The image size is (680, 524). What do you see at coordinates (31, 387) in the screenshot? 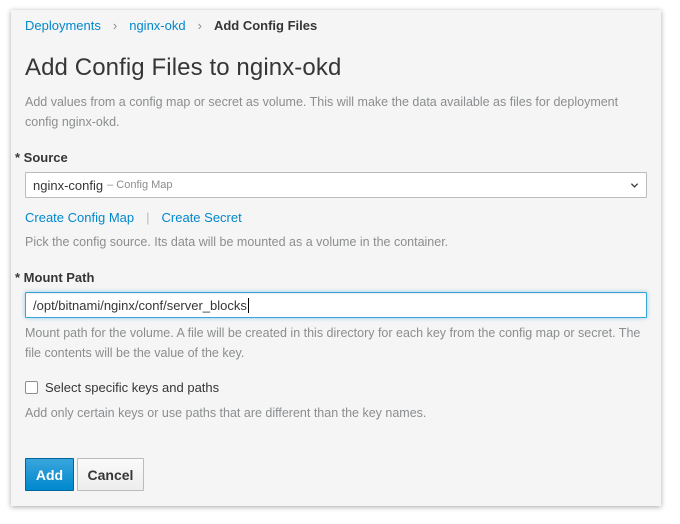
I see `select-keys-checkbox` at bounding box center [31, 387].